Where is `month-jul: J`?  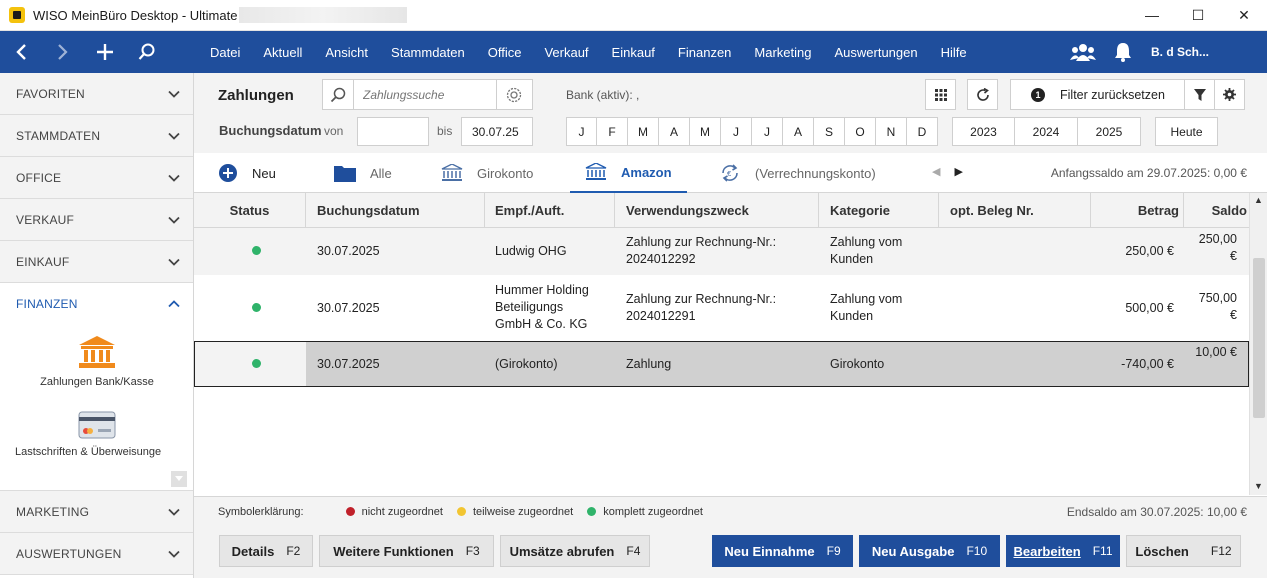 month-jul: J is located at coordinates (767, 131).